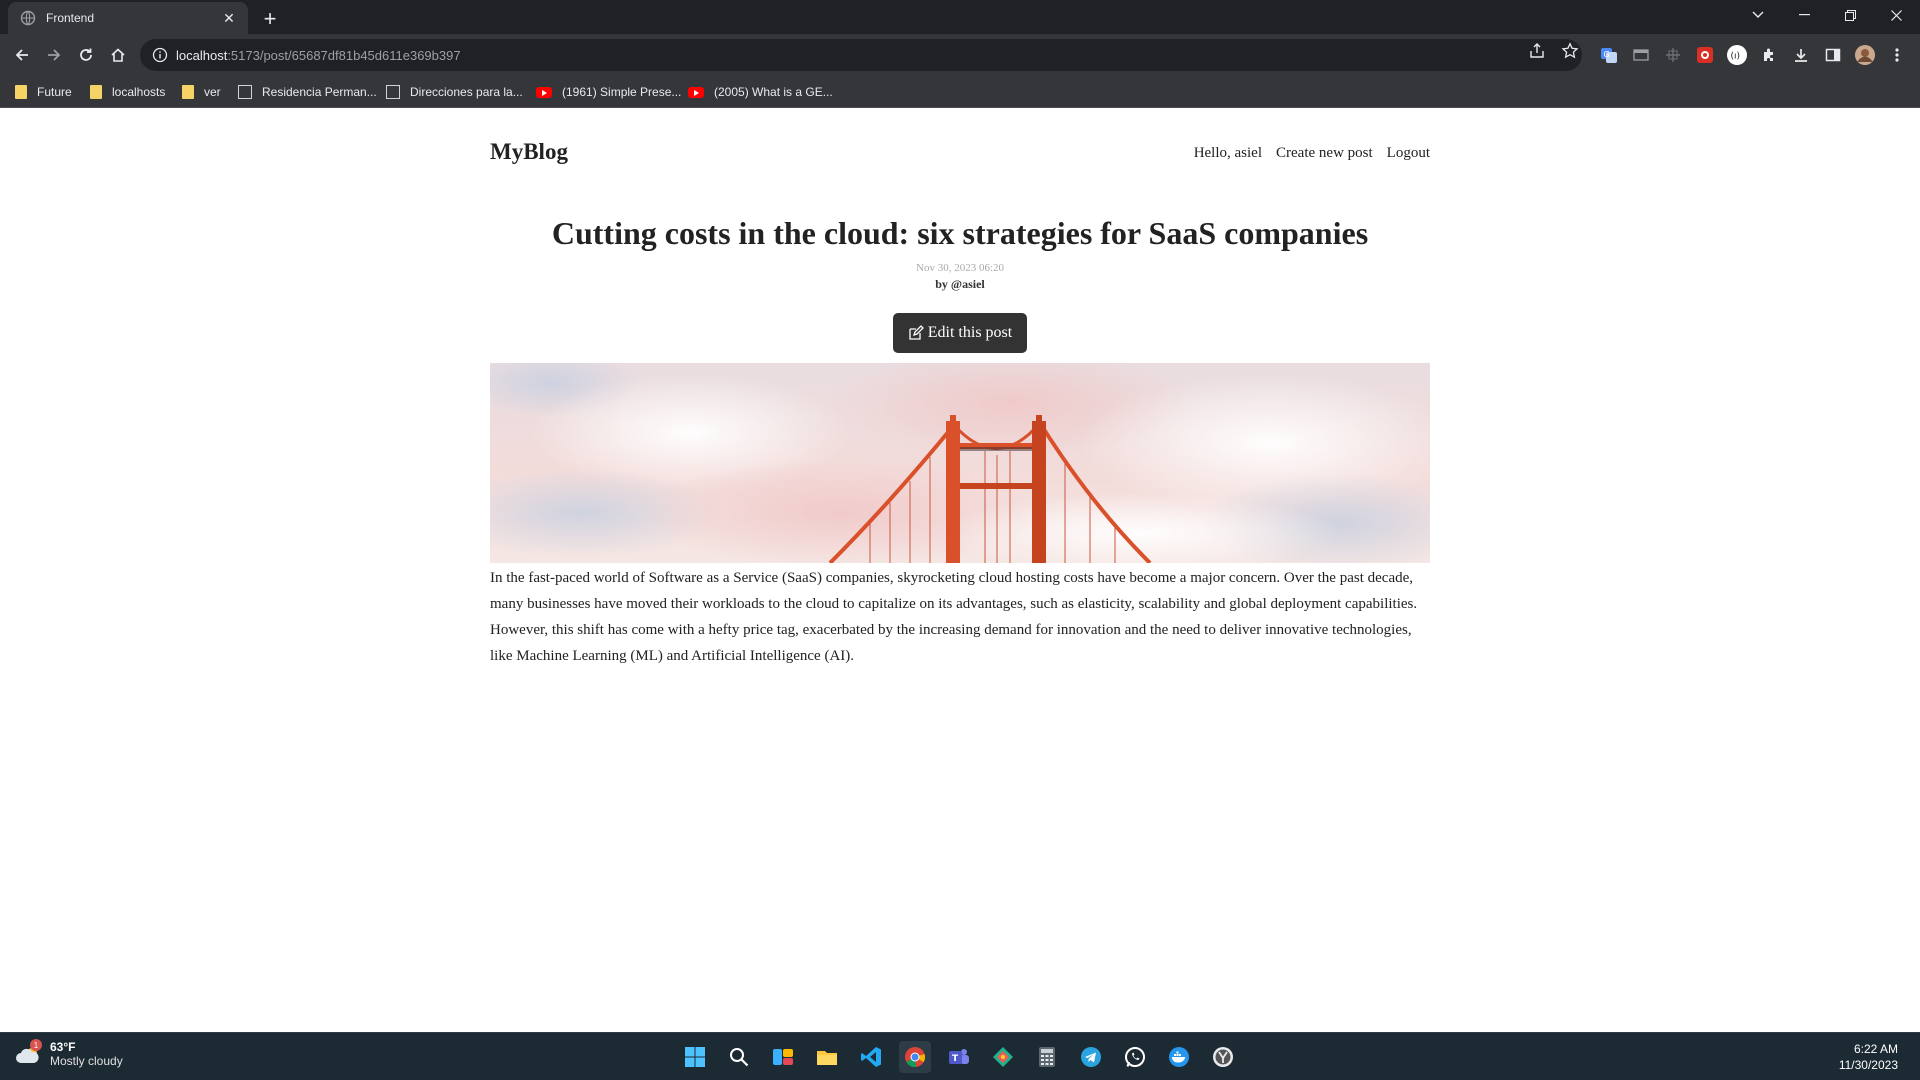 This screenshot has height=1080, width=1920. I want to click on cloud-icon: 1, so click(29, 1052).